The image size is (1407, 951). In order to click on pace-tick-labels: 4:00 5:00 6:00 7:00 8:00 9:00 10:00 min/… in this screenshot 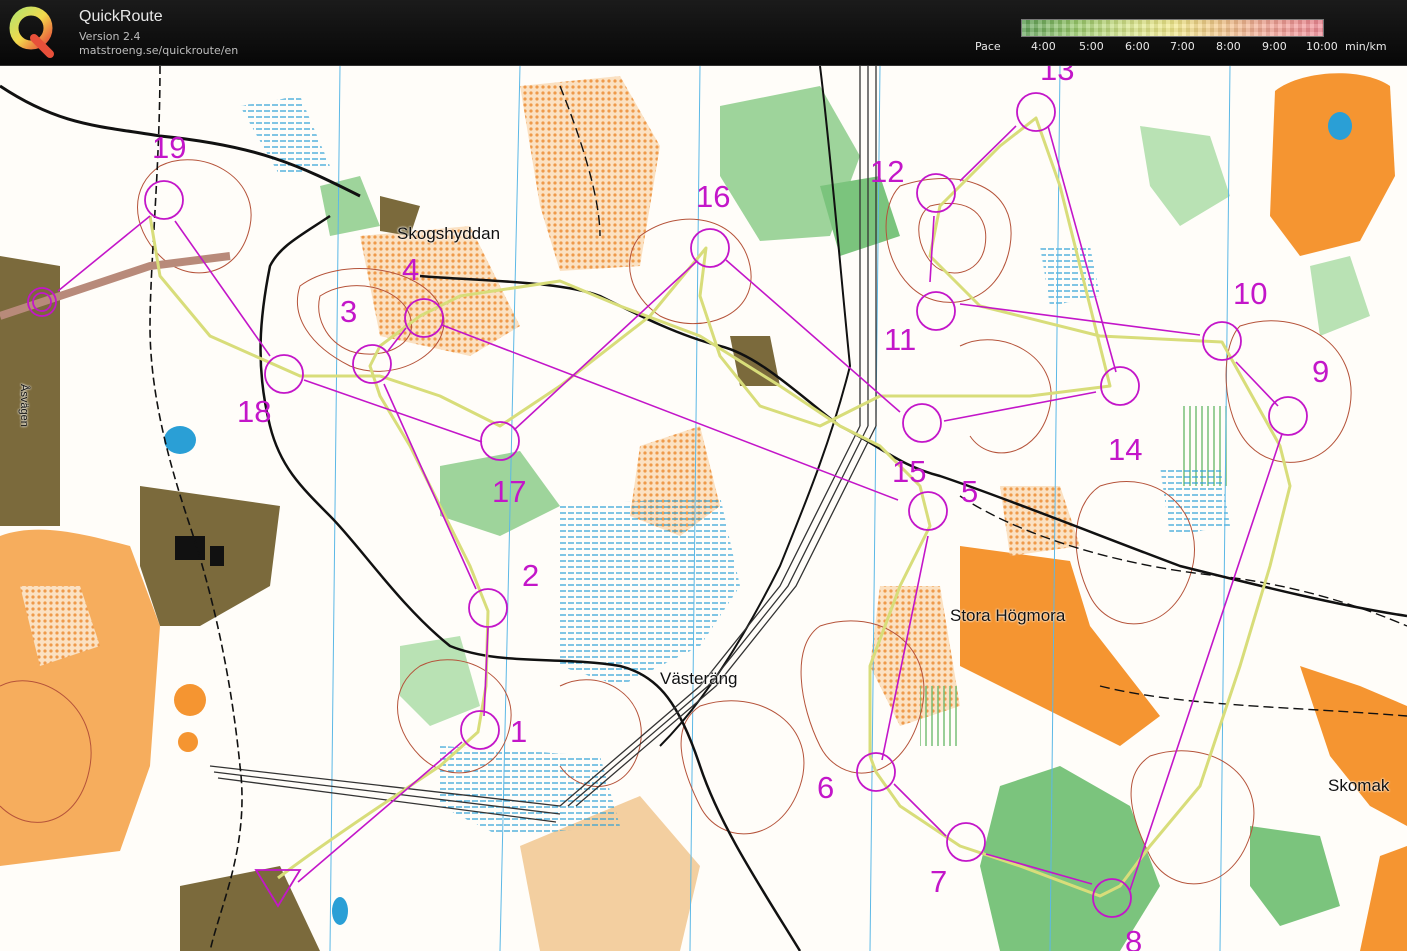, I will do `click(703, 47)`.